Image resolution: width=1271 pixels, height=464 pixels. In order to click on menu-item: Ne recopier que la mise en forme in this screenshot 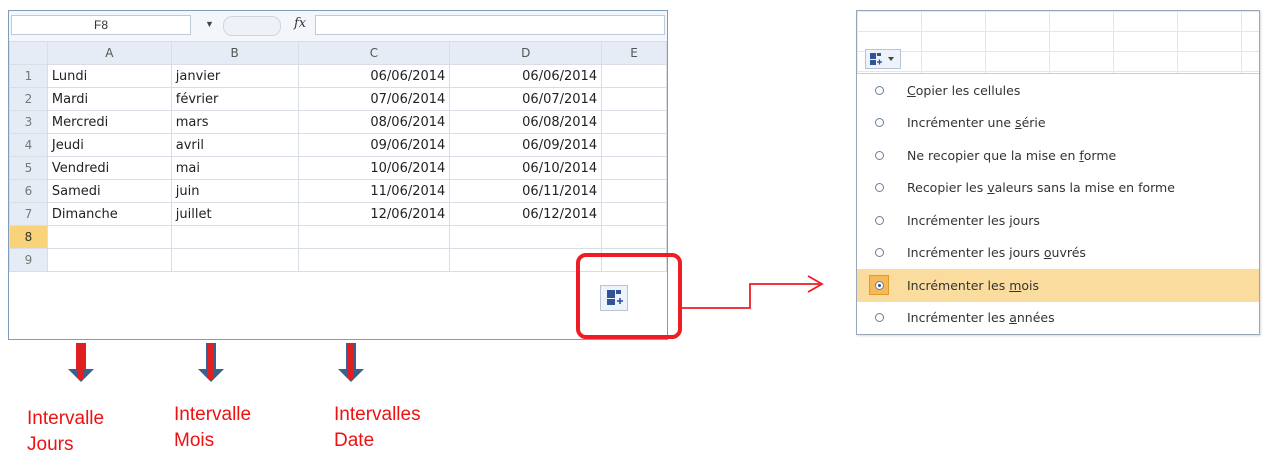, I will do `click(1058, 155)`.